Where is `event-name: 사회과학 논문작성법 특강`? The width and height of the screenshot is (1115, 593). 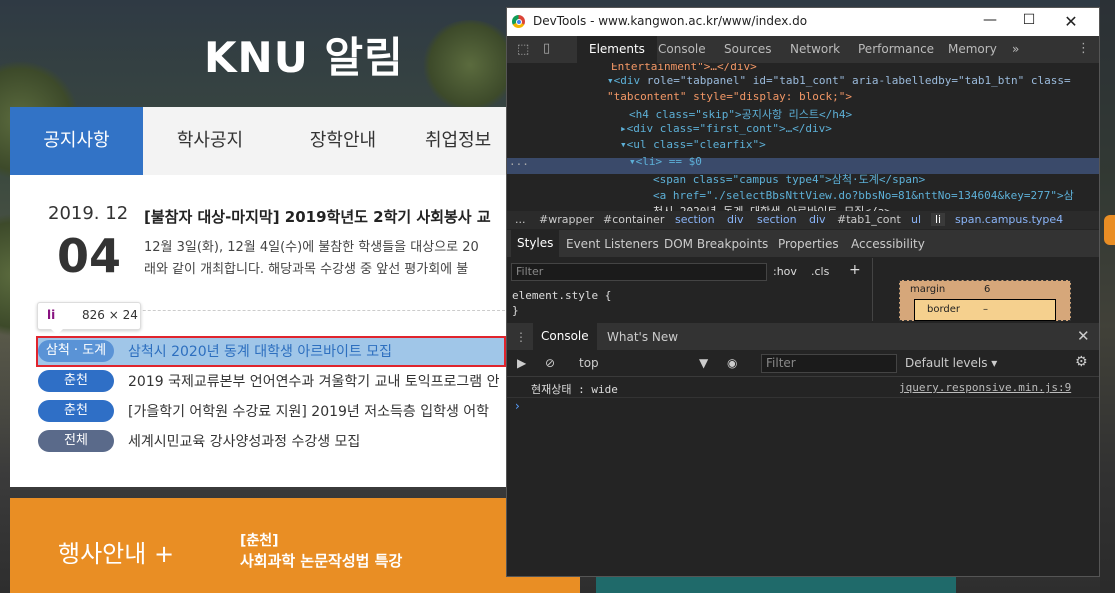 event-name: 사회과학 논문작성법 특강 is located at coordinates (321, 560).